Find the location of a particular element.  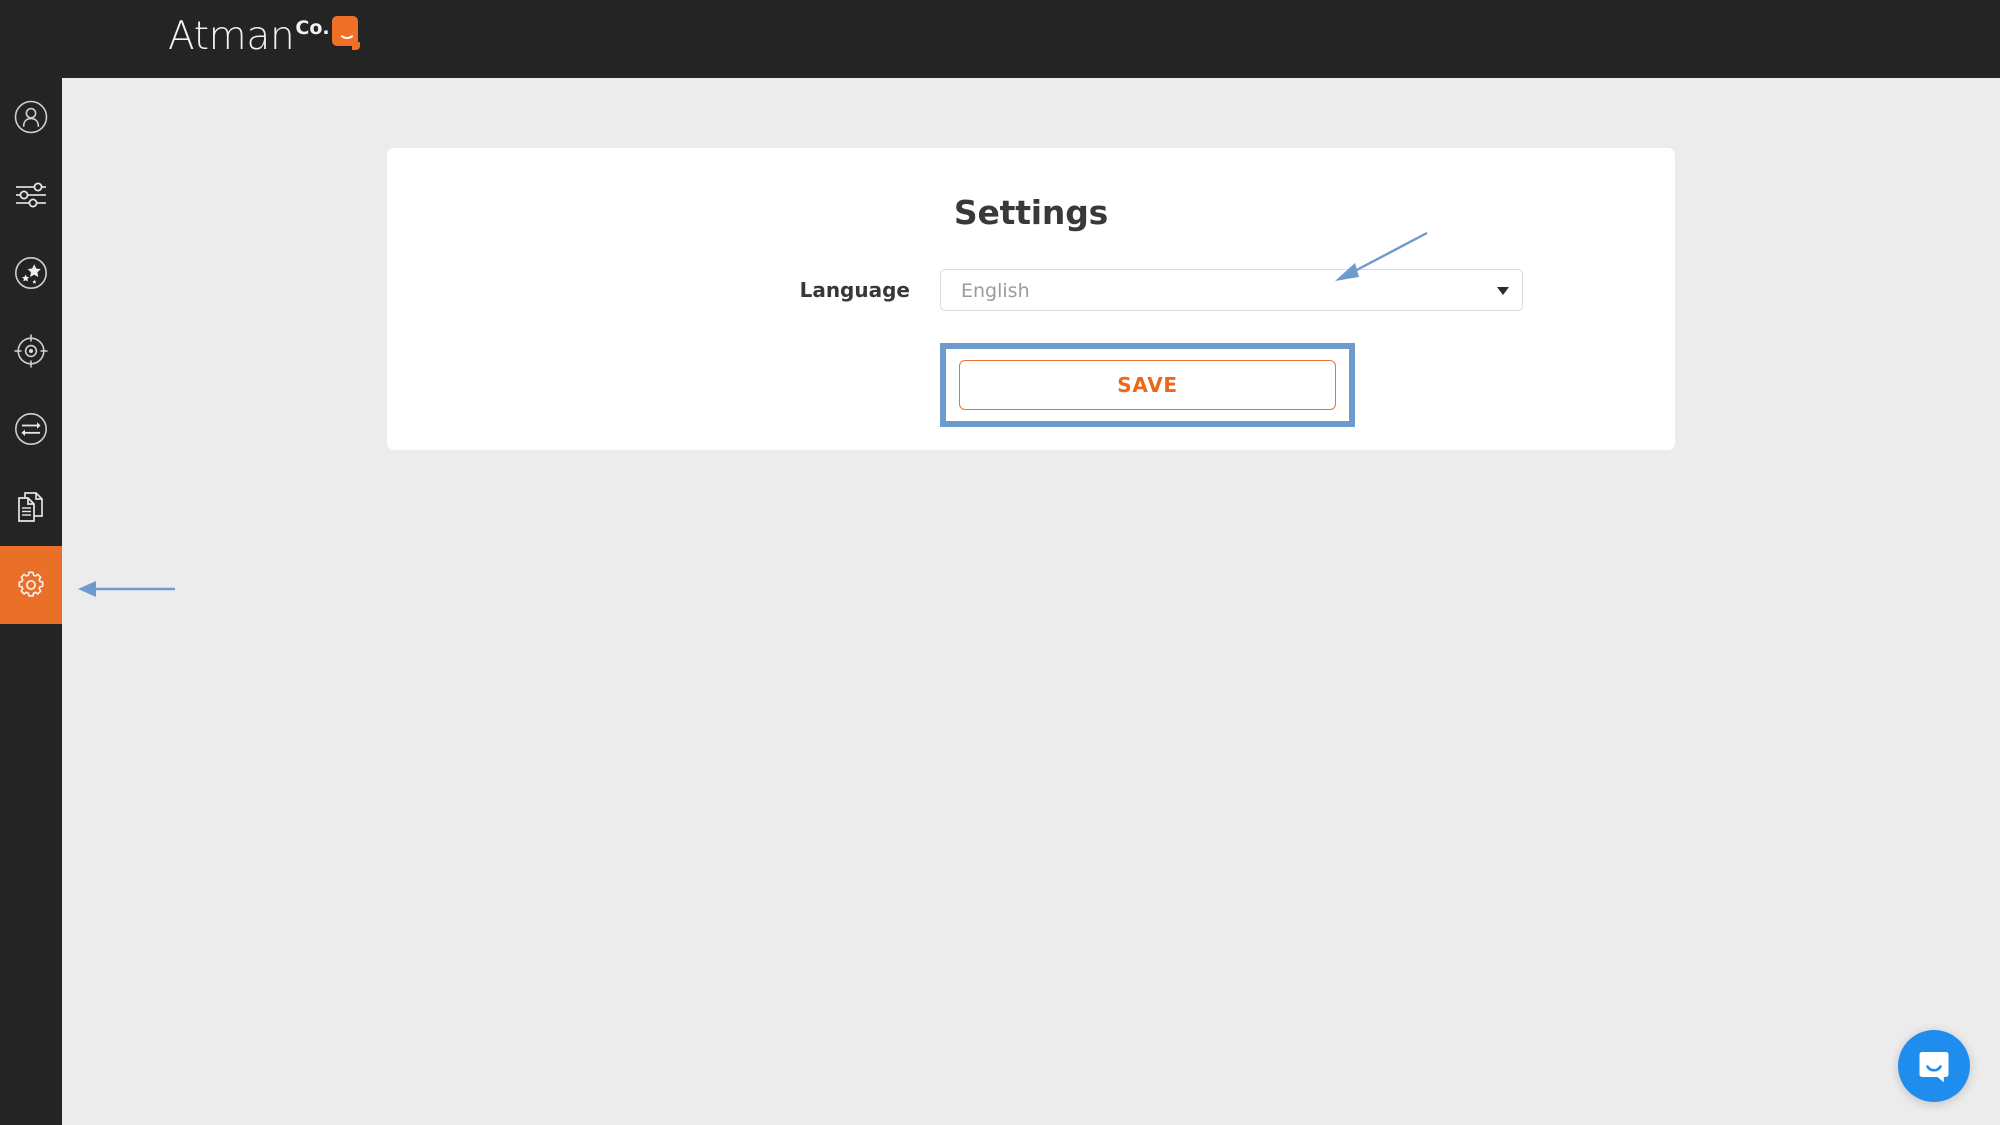

sidebar-item-settings is located at coordinates (31, 585).